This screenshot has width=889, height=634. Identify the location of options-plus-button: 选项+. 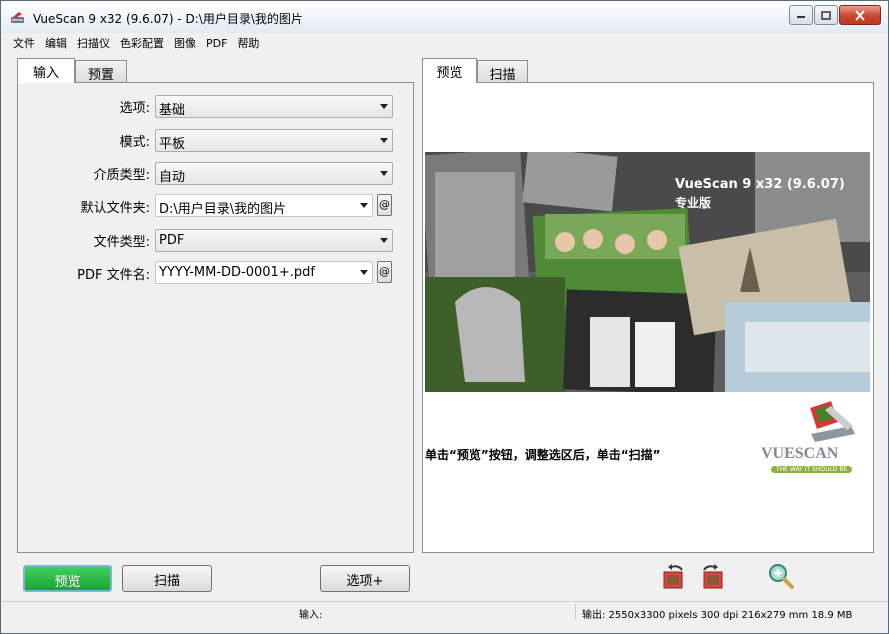
(365, 578).